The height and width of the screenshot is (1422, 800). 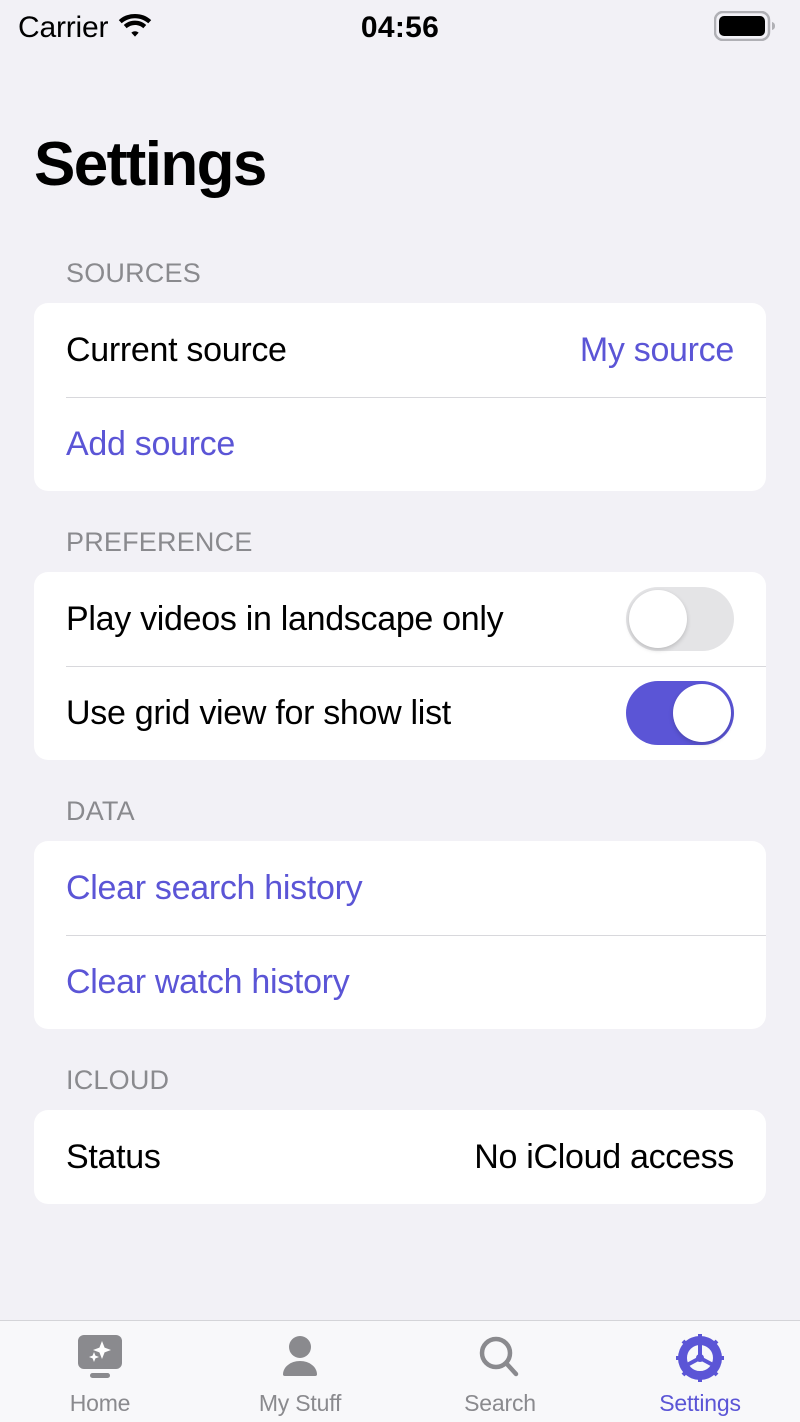 What do you see at coordinates (214, 887) in the screenshot?
I see `row-label-clear-search-history: Clear search history` at bounding box center [214, 887].